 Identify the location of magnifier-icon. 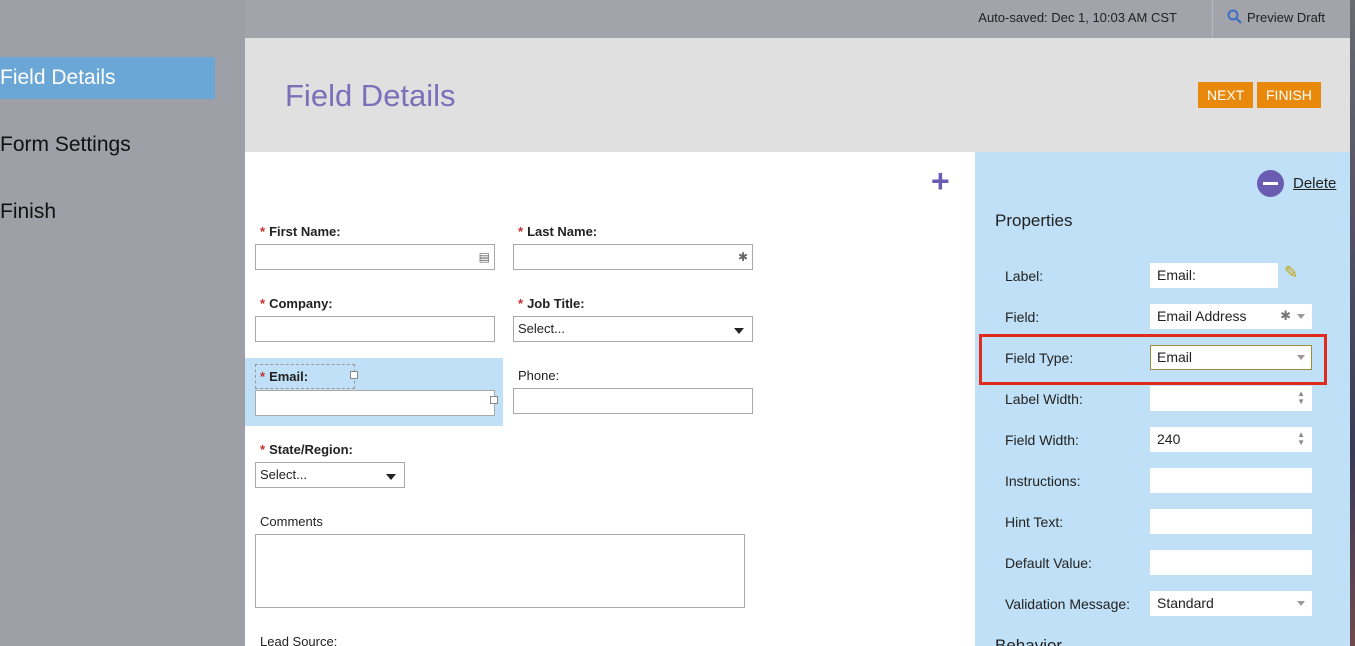
(1234, 16).